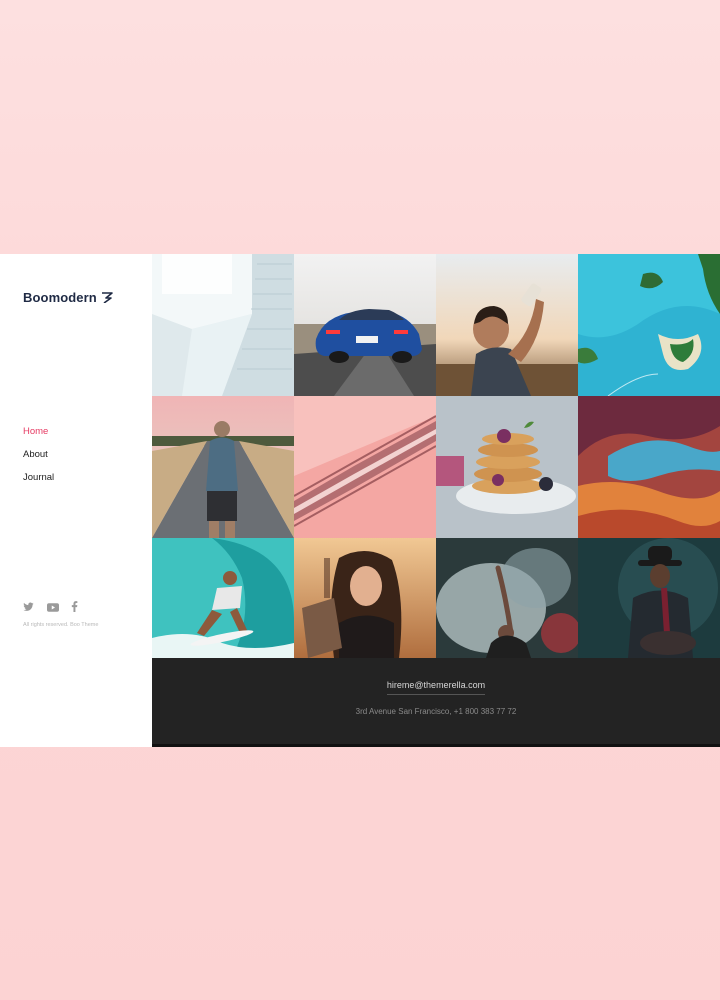 This screenshot has height=1000, width=720. I want to click on man-on-road-photo, so click(223, 467).